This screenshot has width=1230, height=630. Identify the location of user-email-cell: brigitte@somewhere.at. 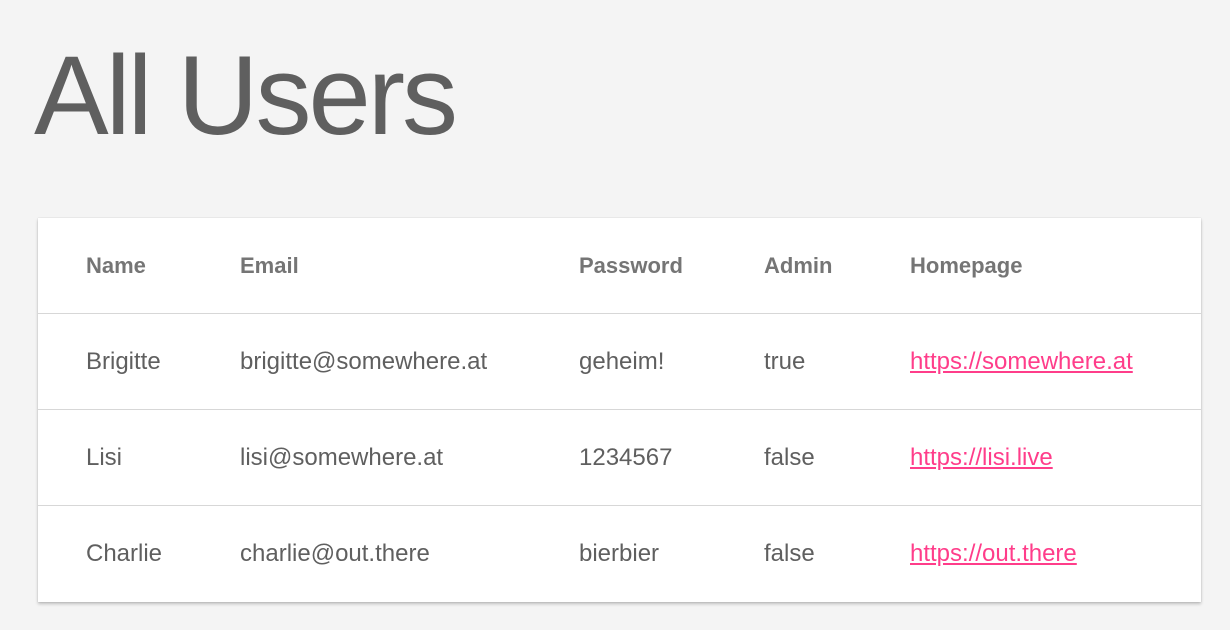
(409, 361).